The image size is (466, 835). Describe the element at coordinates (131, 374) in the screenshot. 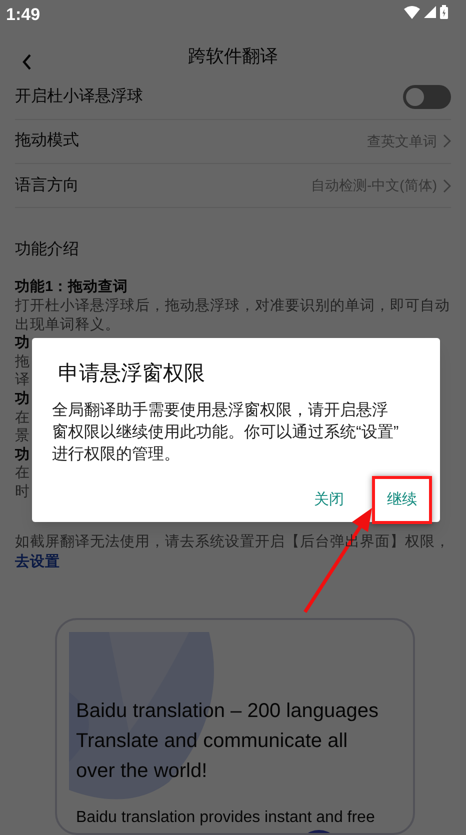

I see `dialog-title: 申请悬浮窗权限` at that location.